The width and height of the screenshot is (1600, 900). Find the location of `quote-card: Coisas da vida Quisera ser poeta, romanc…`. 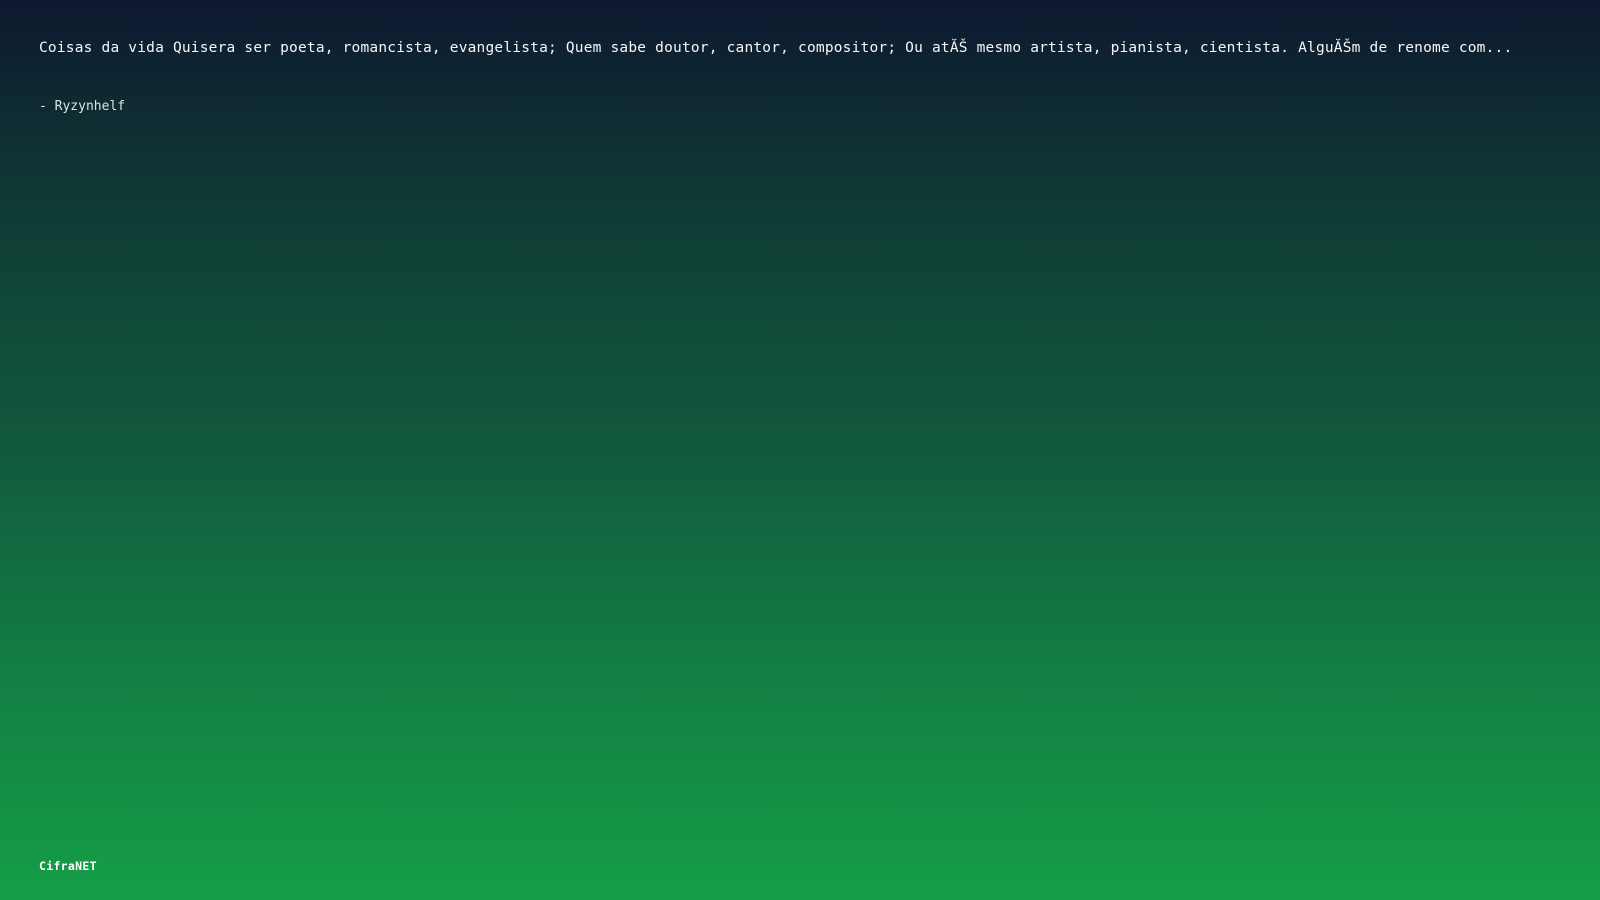

quote-card: Coisas da vida Quisera ser poeta, romanc… is located at coordinates (804, 77).